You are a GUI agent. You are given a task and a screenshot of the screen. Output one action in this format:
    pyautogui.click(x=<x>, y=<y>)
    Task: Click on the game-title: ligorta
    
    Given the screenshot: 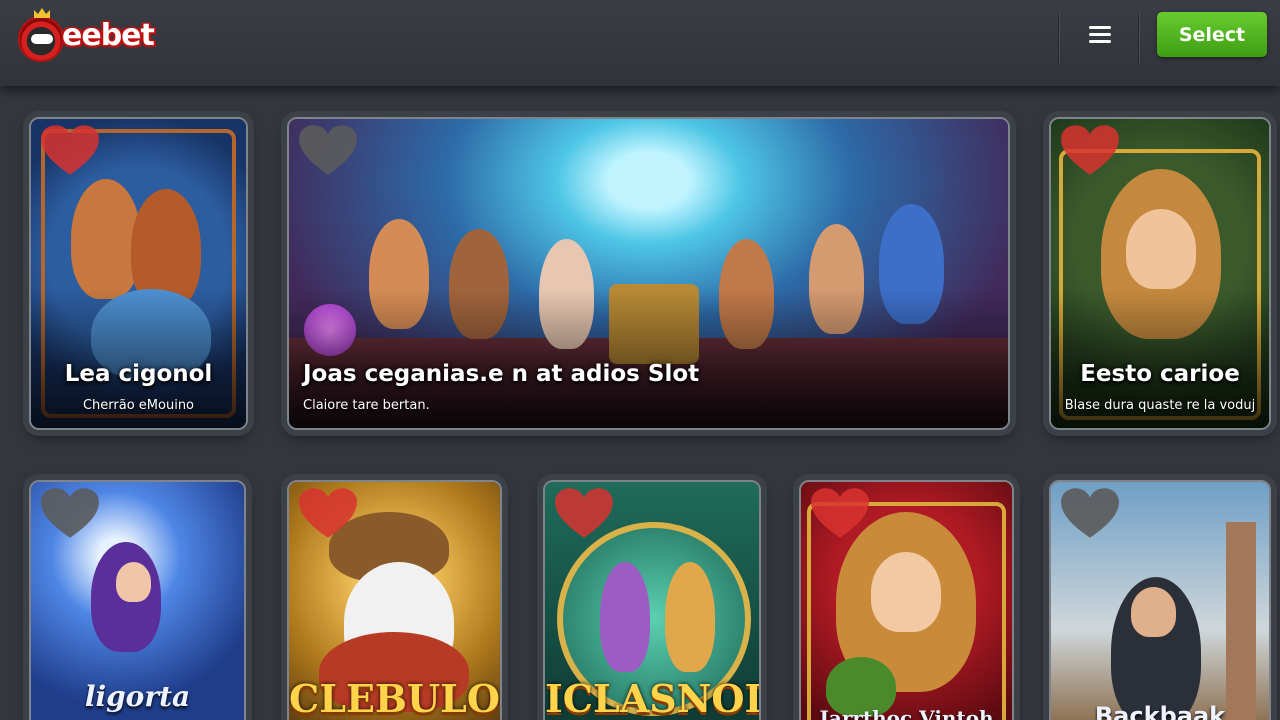 What is the action you would take?
    pyautogui.click(x=137, y=696)
    